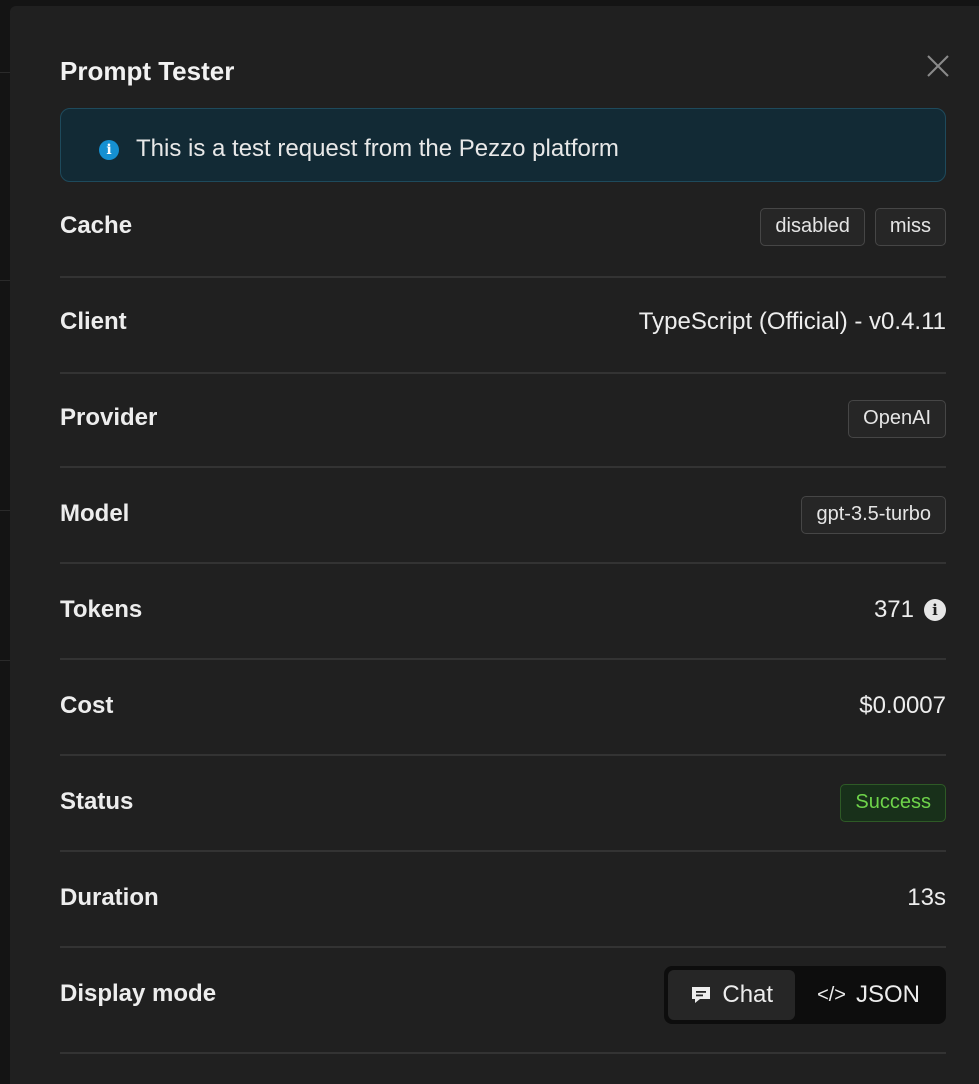 The height and width of the screenshot is (1084, 979). What do you see at coordinates (138, 993) in the screenshot?
I see `display-mode-label: Display mode` at bounding box center [138, 993].